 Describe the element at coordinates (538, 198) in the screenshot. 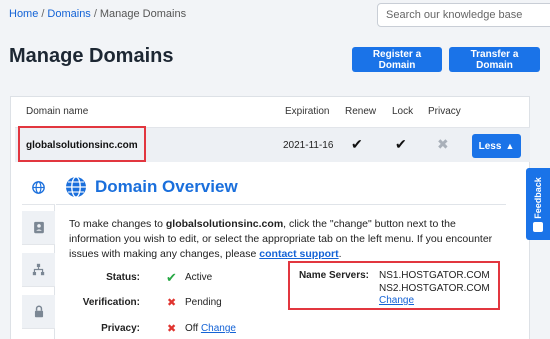

I see `feedback-label: Feedback` at that location.